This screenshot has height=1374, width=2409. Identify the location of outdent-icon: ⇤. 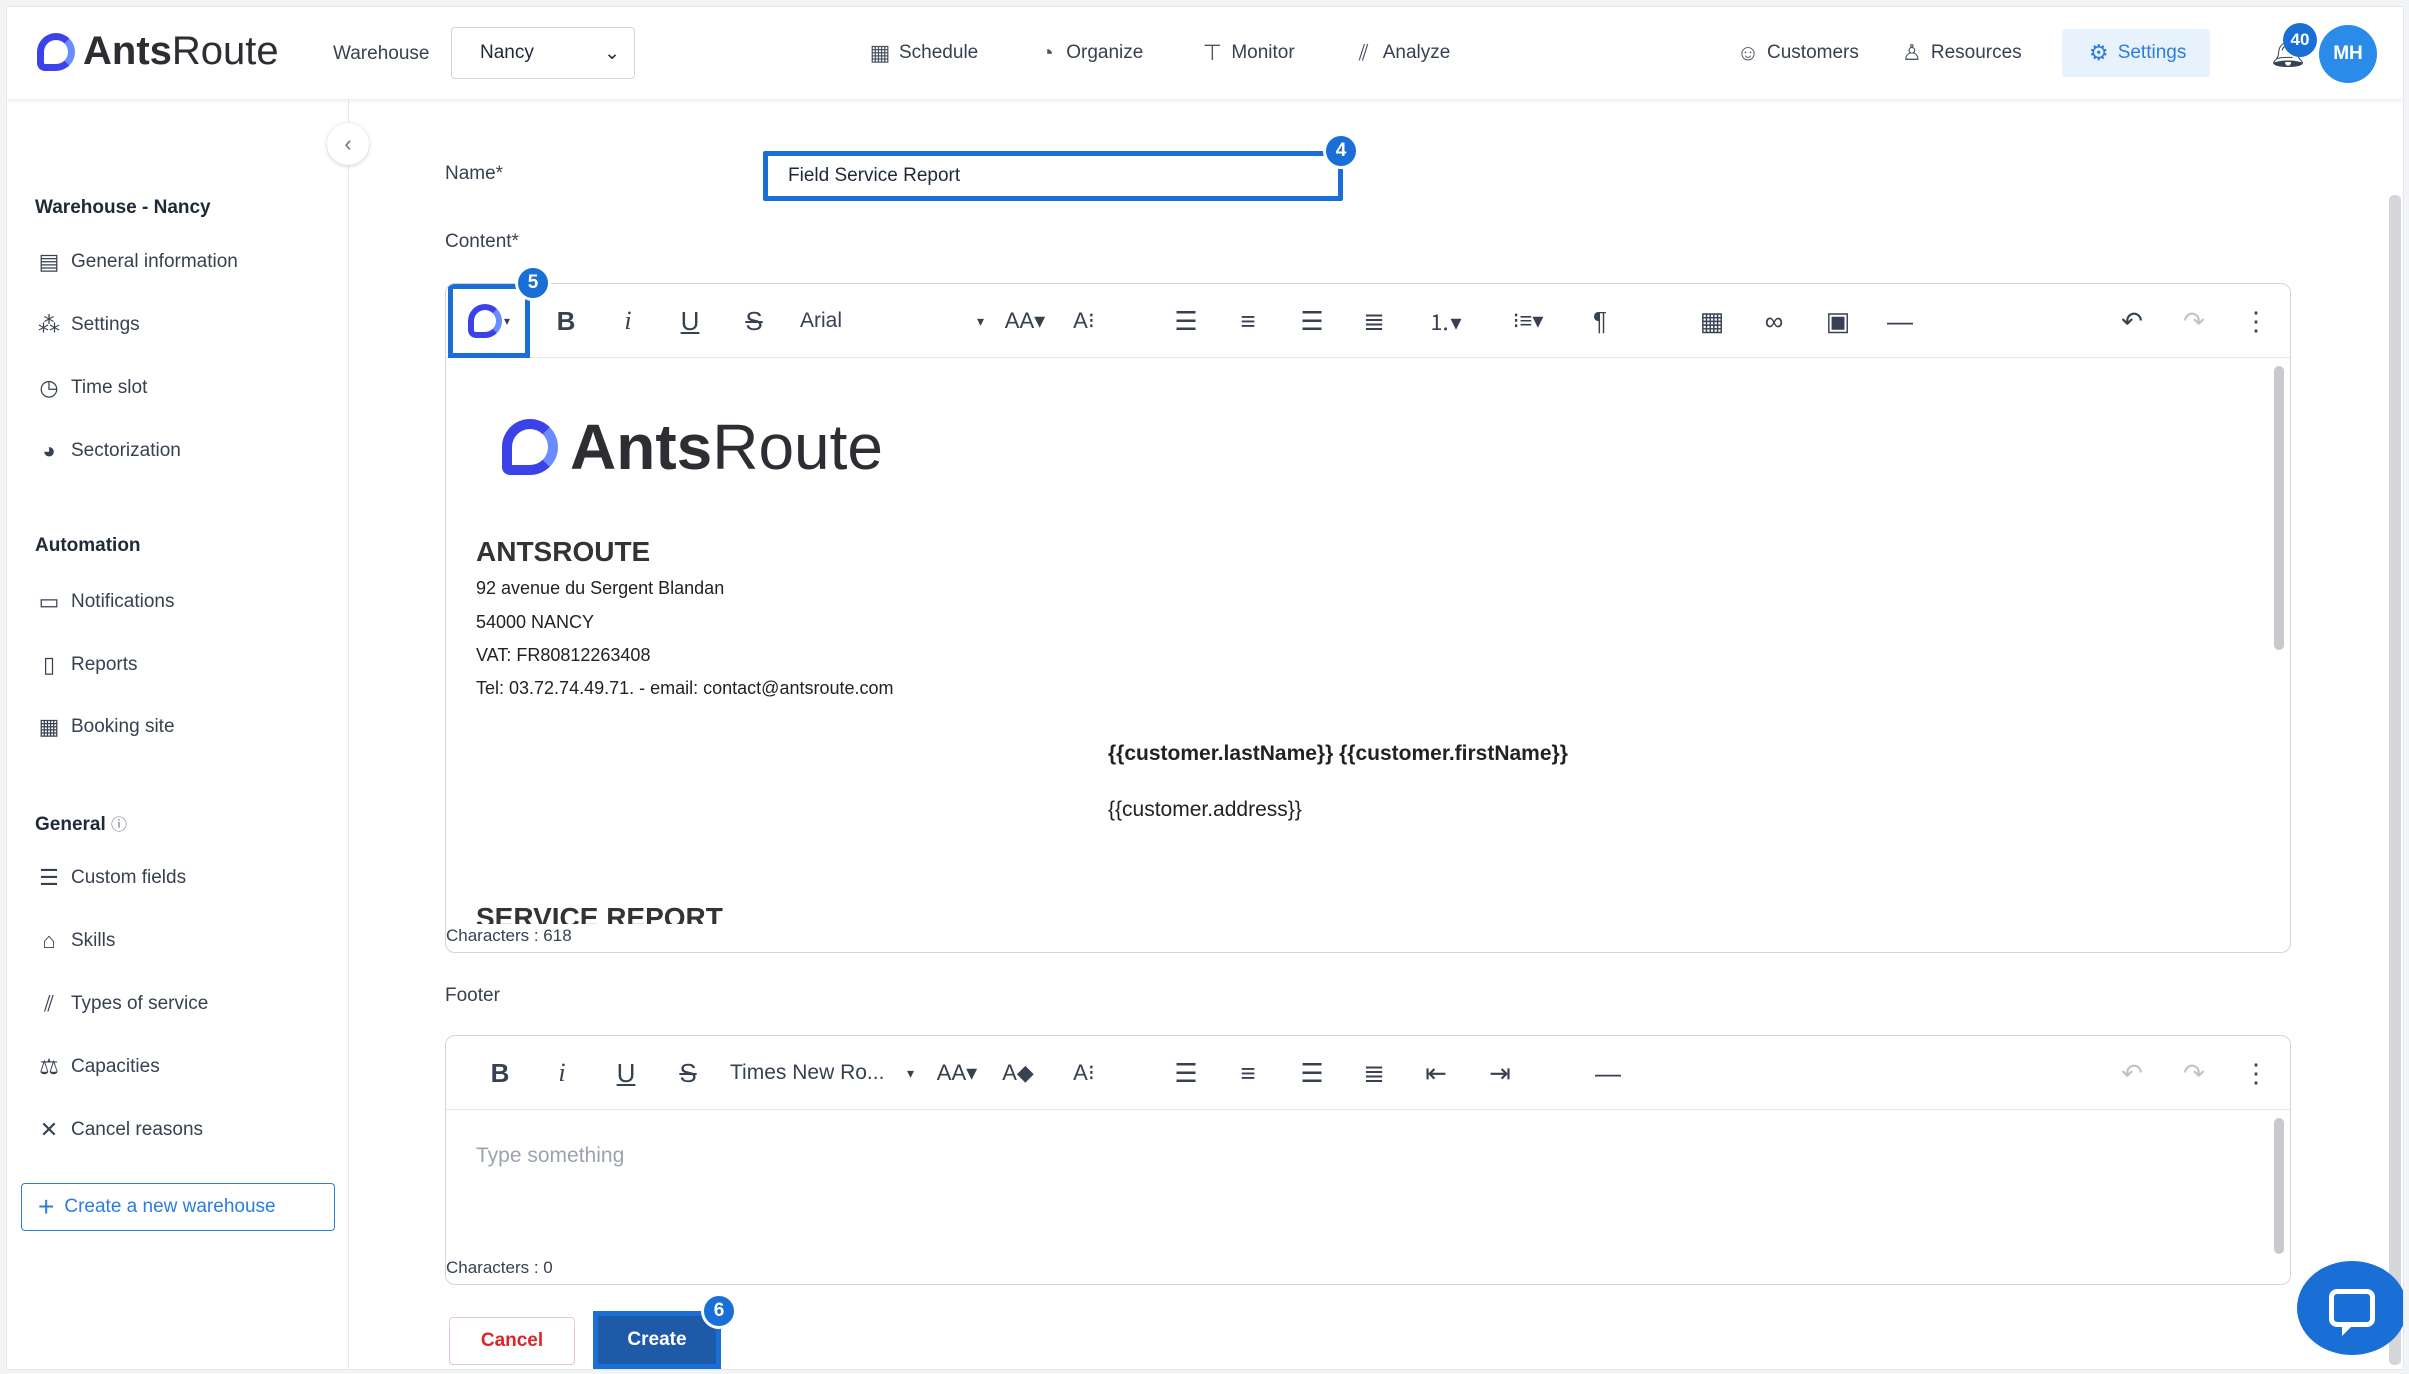
(1436, 1073).